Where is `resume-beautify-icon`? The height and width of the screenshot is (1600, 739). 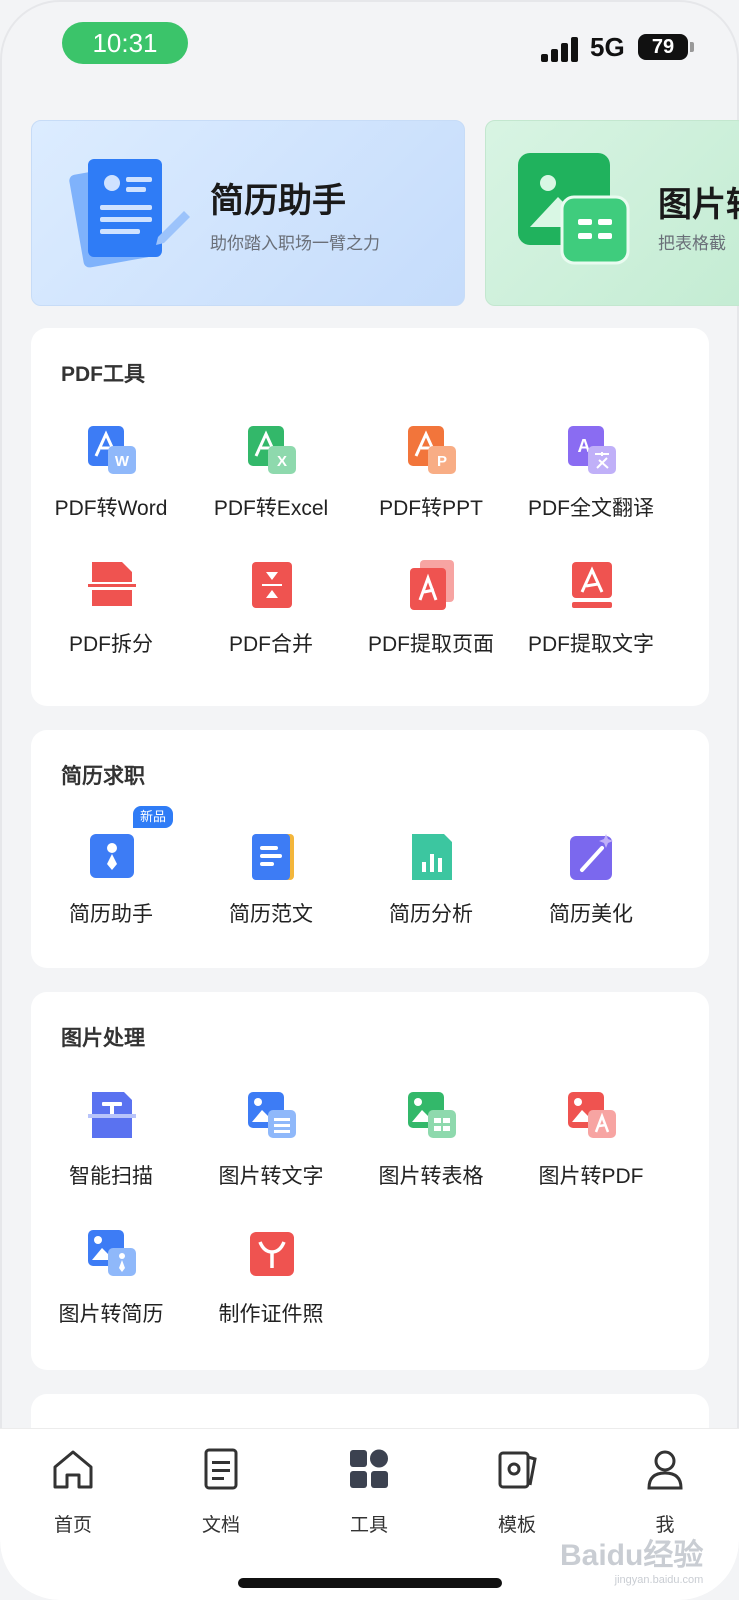
resume-beautify-icon is located at coordinates (591, 857).